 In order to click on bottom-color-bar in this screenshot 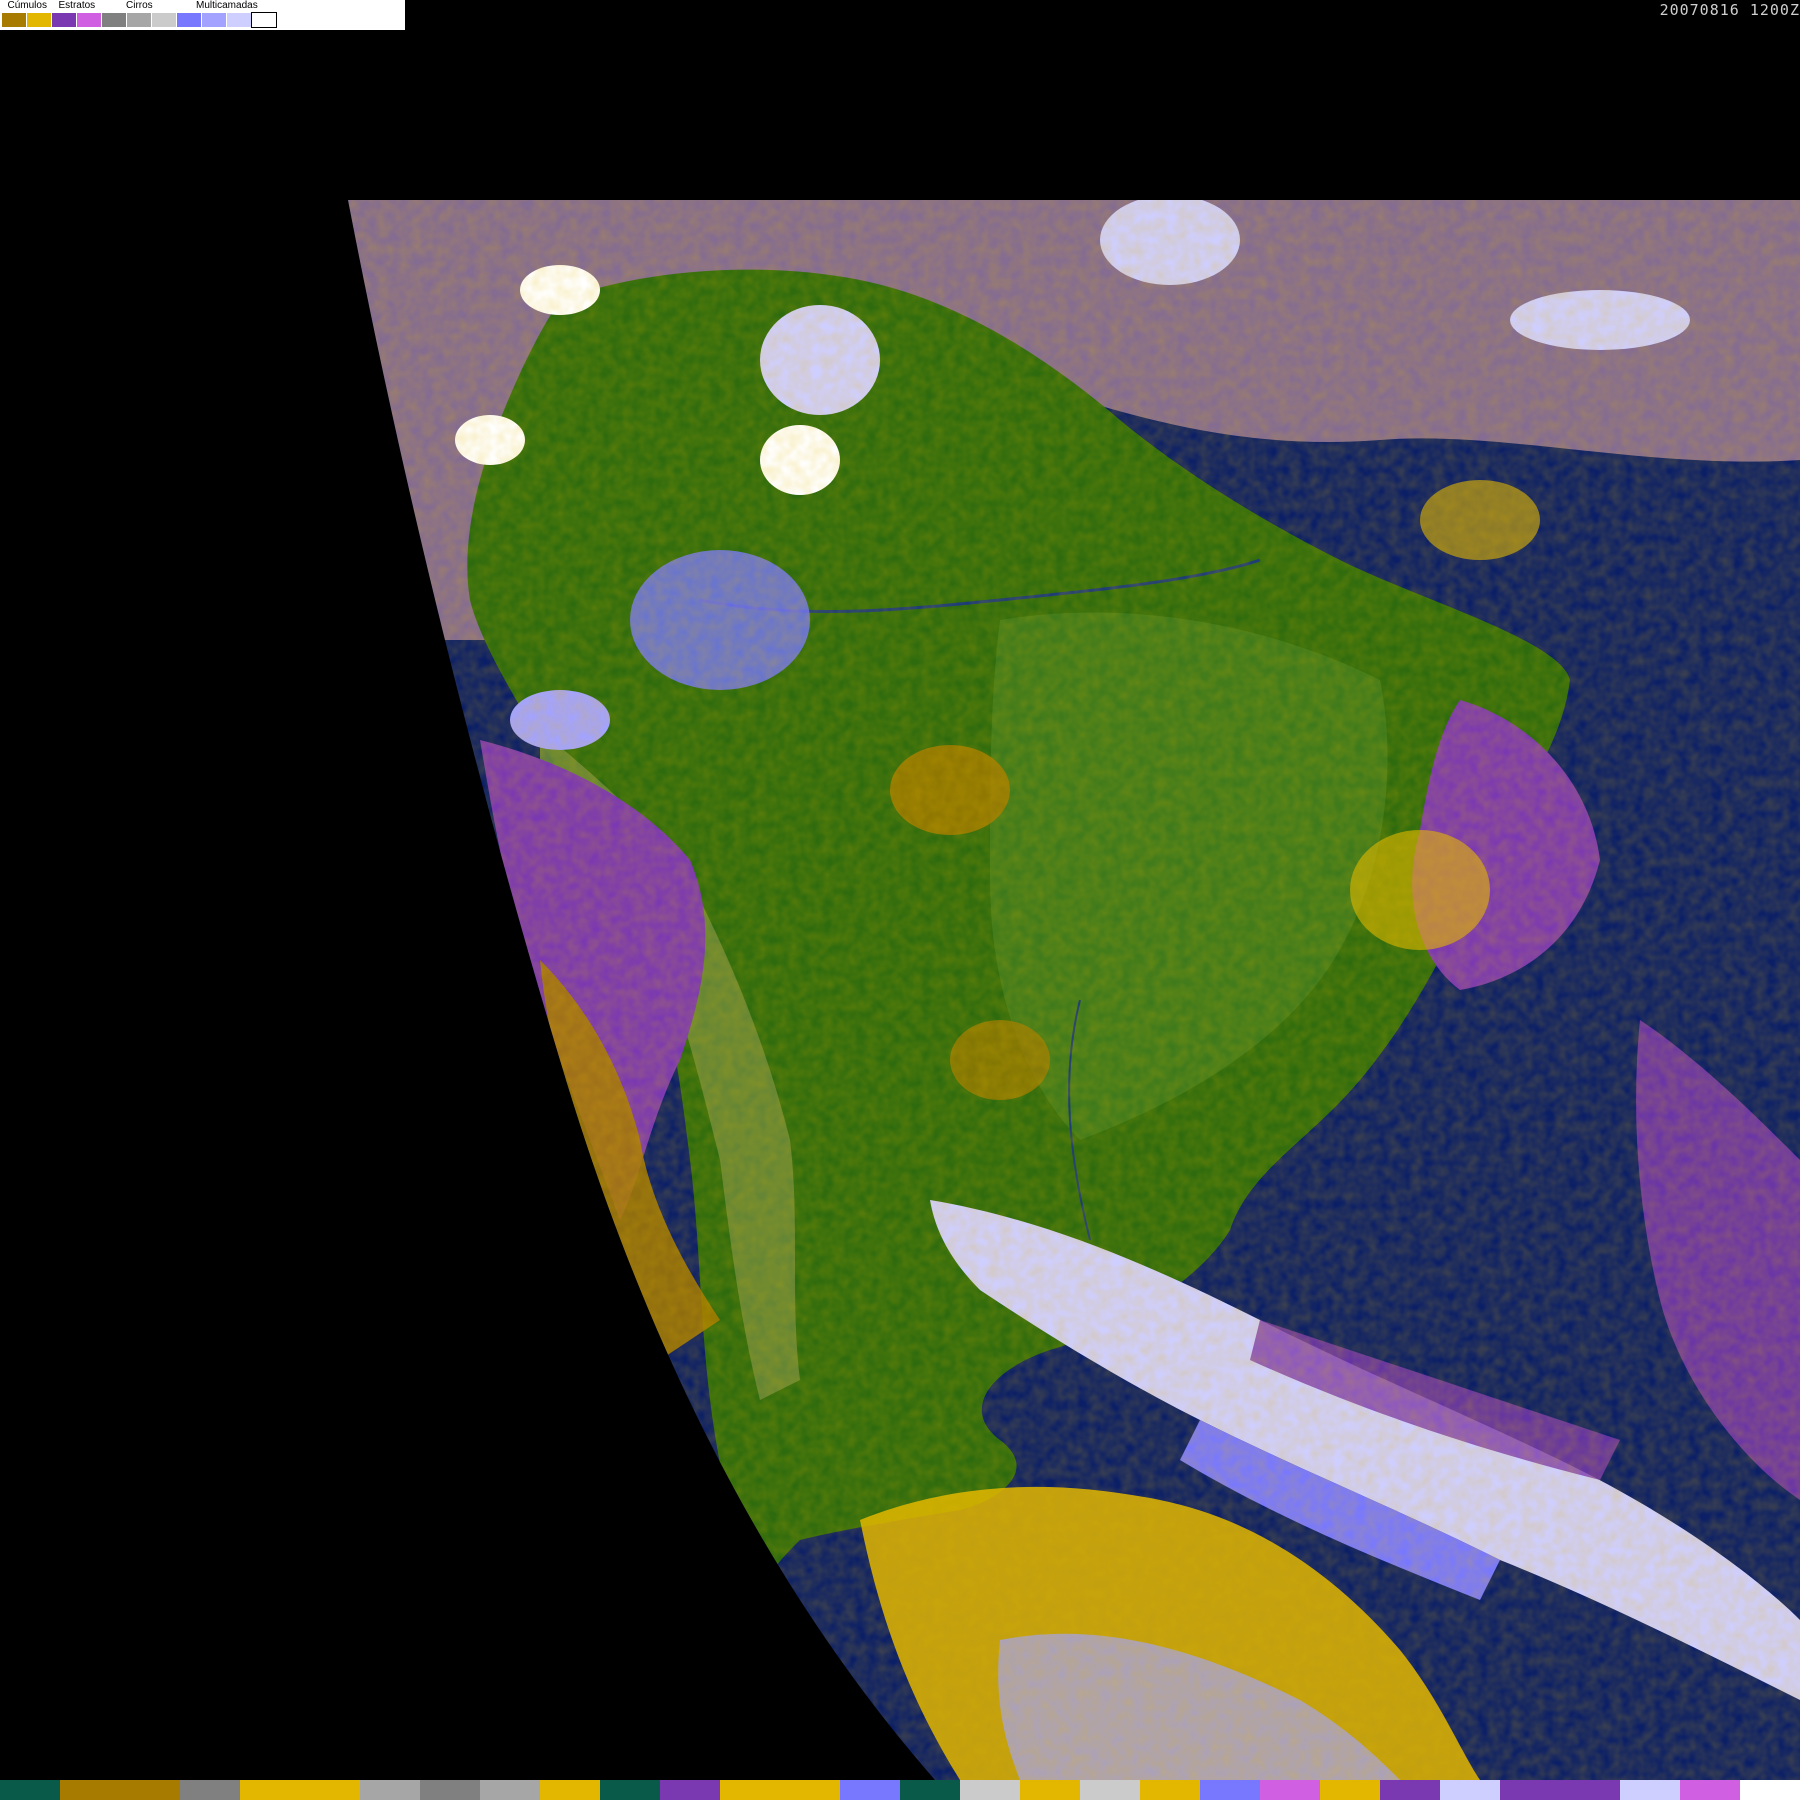, I will do `click(900, 1790)`.